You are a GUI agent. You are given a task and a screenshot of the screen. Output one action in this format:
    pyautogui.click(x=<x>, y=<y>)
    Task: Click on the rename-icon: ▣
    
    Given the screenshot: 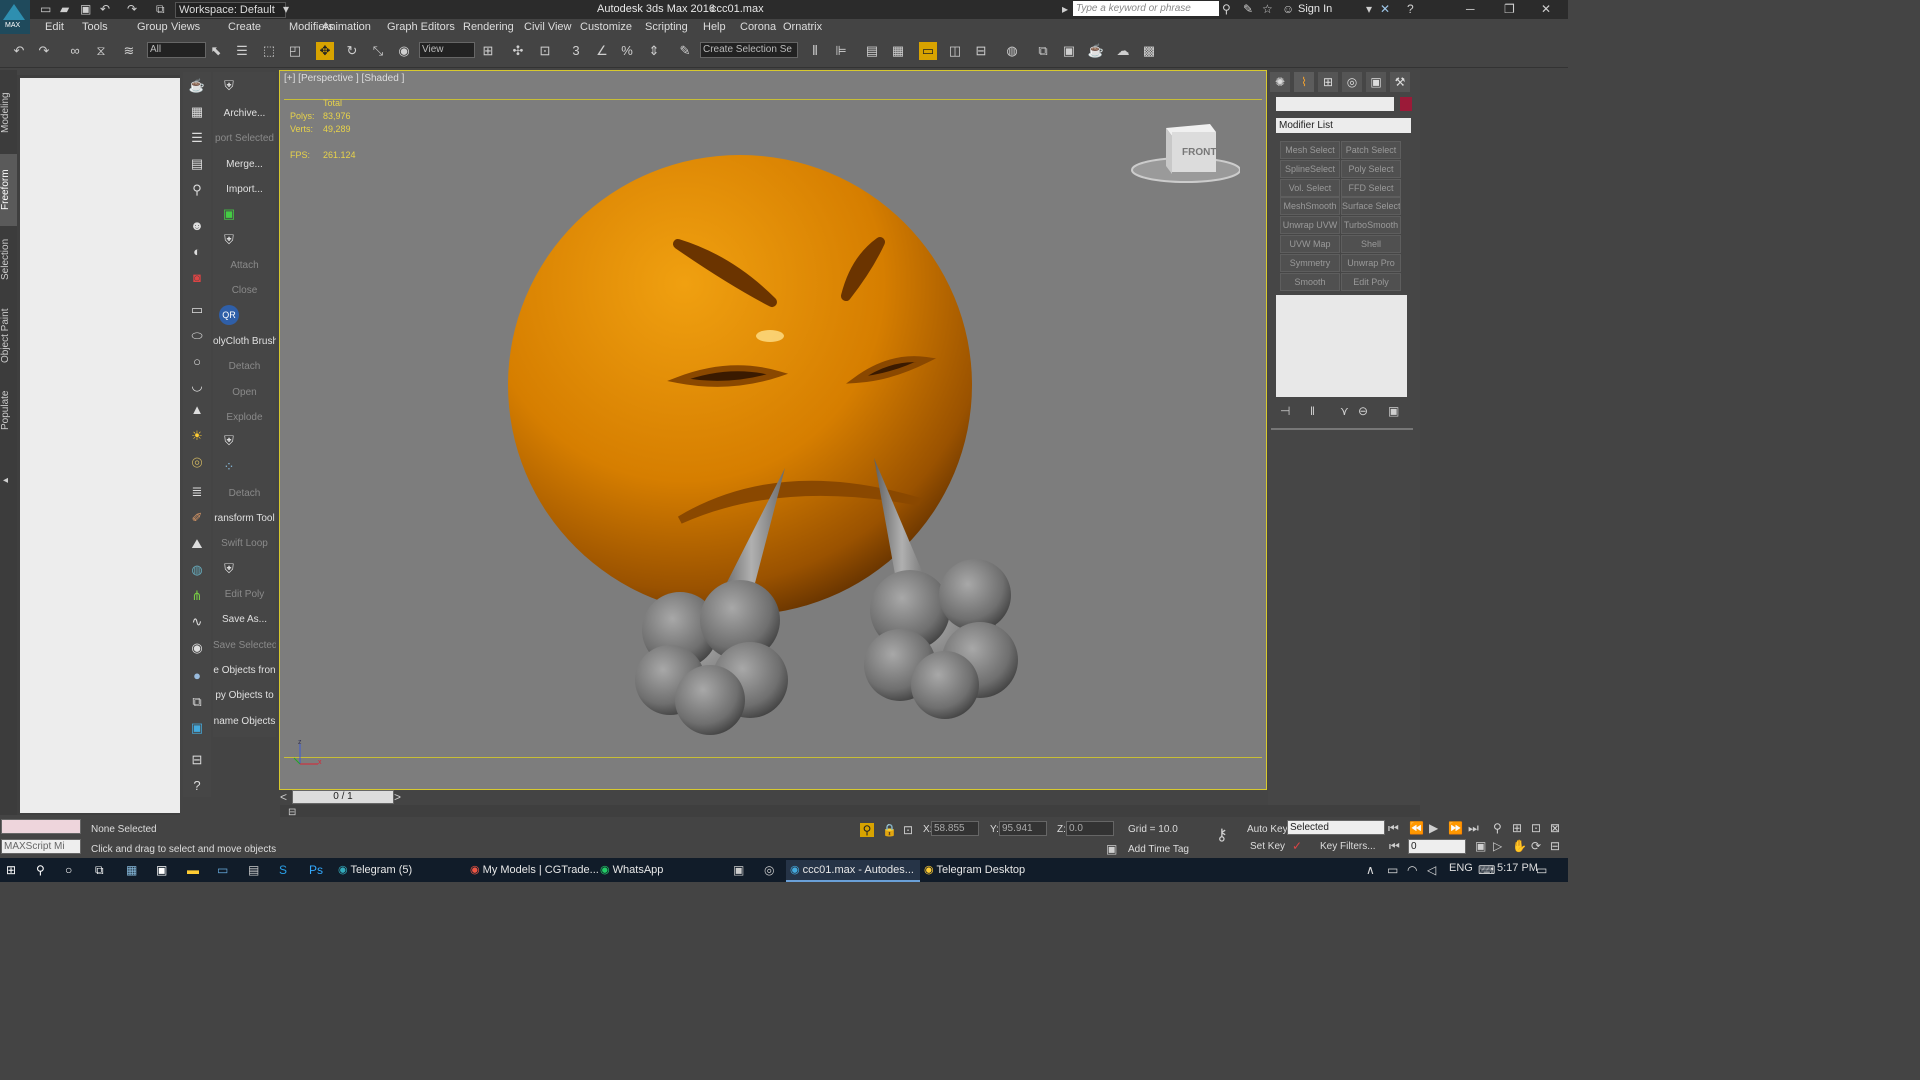 What is the action you would take?
    pyautogui.click(x=197, y=728)
    